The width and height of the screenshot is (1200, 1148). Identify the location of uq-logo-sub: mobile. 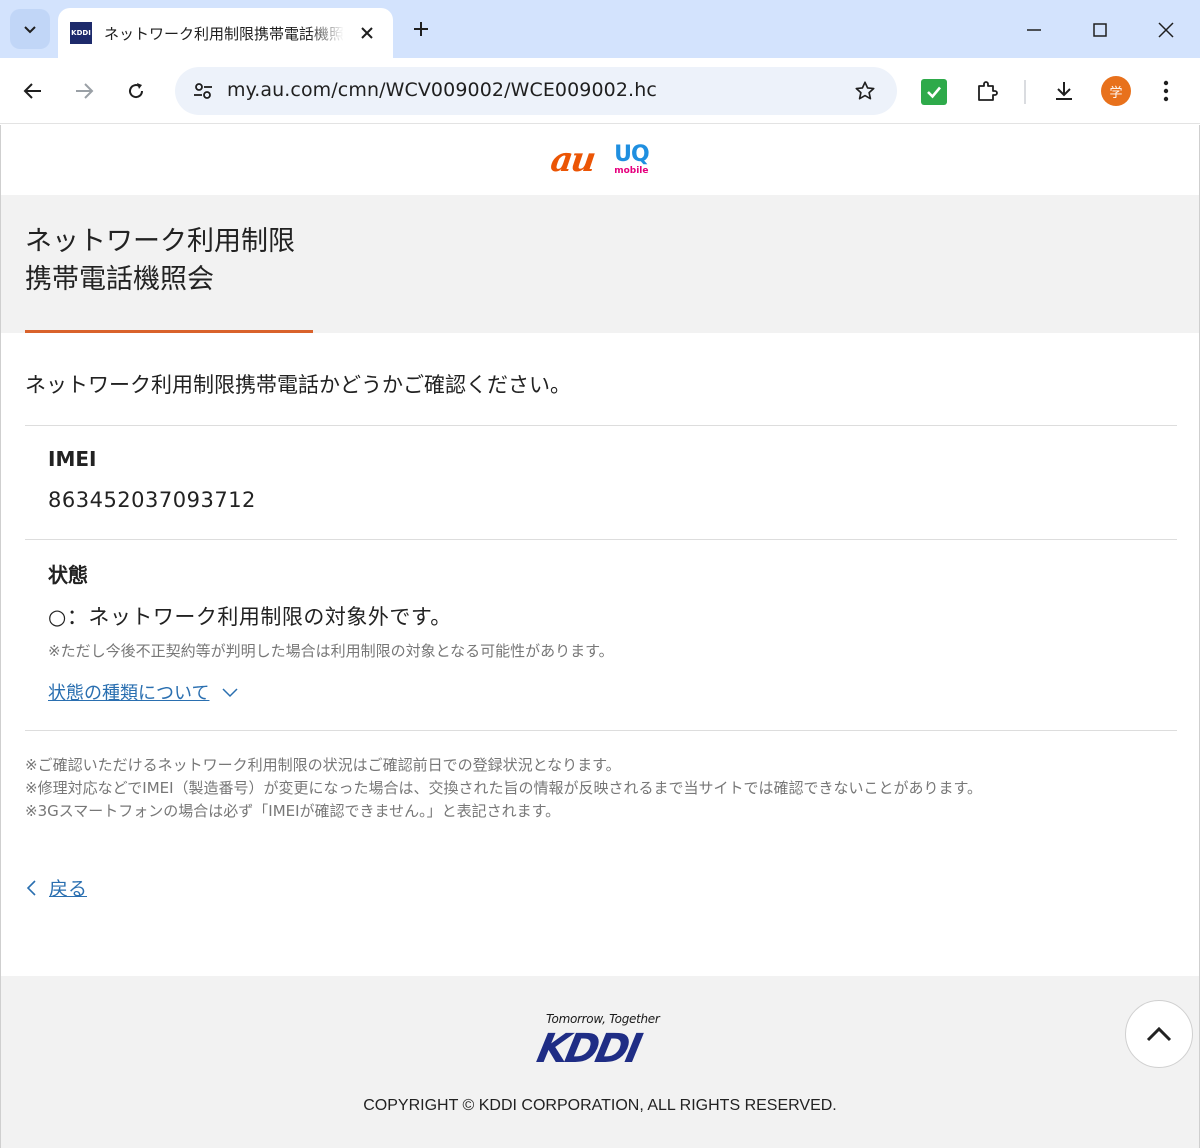
(631, 171).